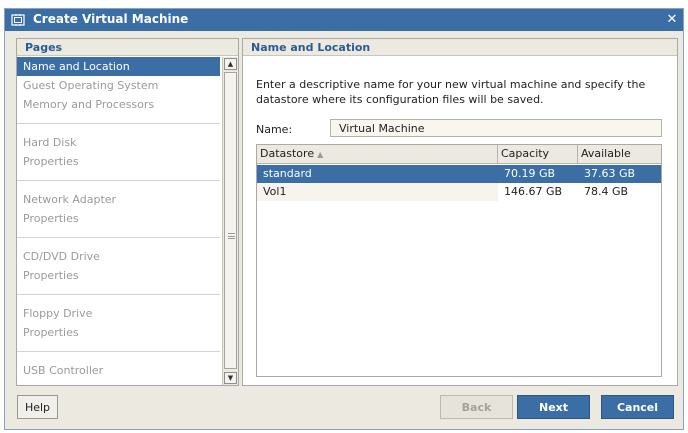 The height and width of the screenshot is (433, 688). I want to click on back-button: Back, so click(476, 407).